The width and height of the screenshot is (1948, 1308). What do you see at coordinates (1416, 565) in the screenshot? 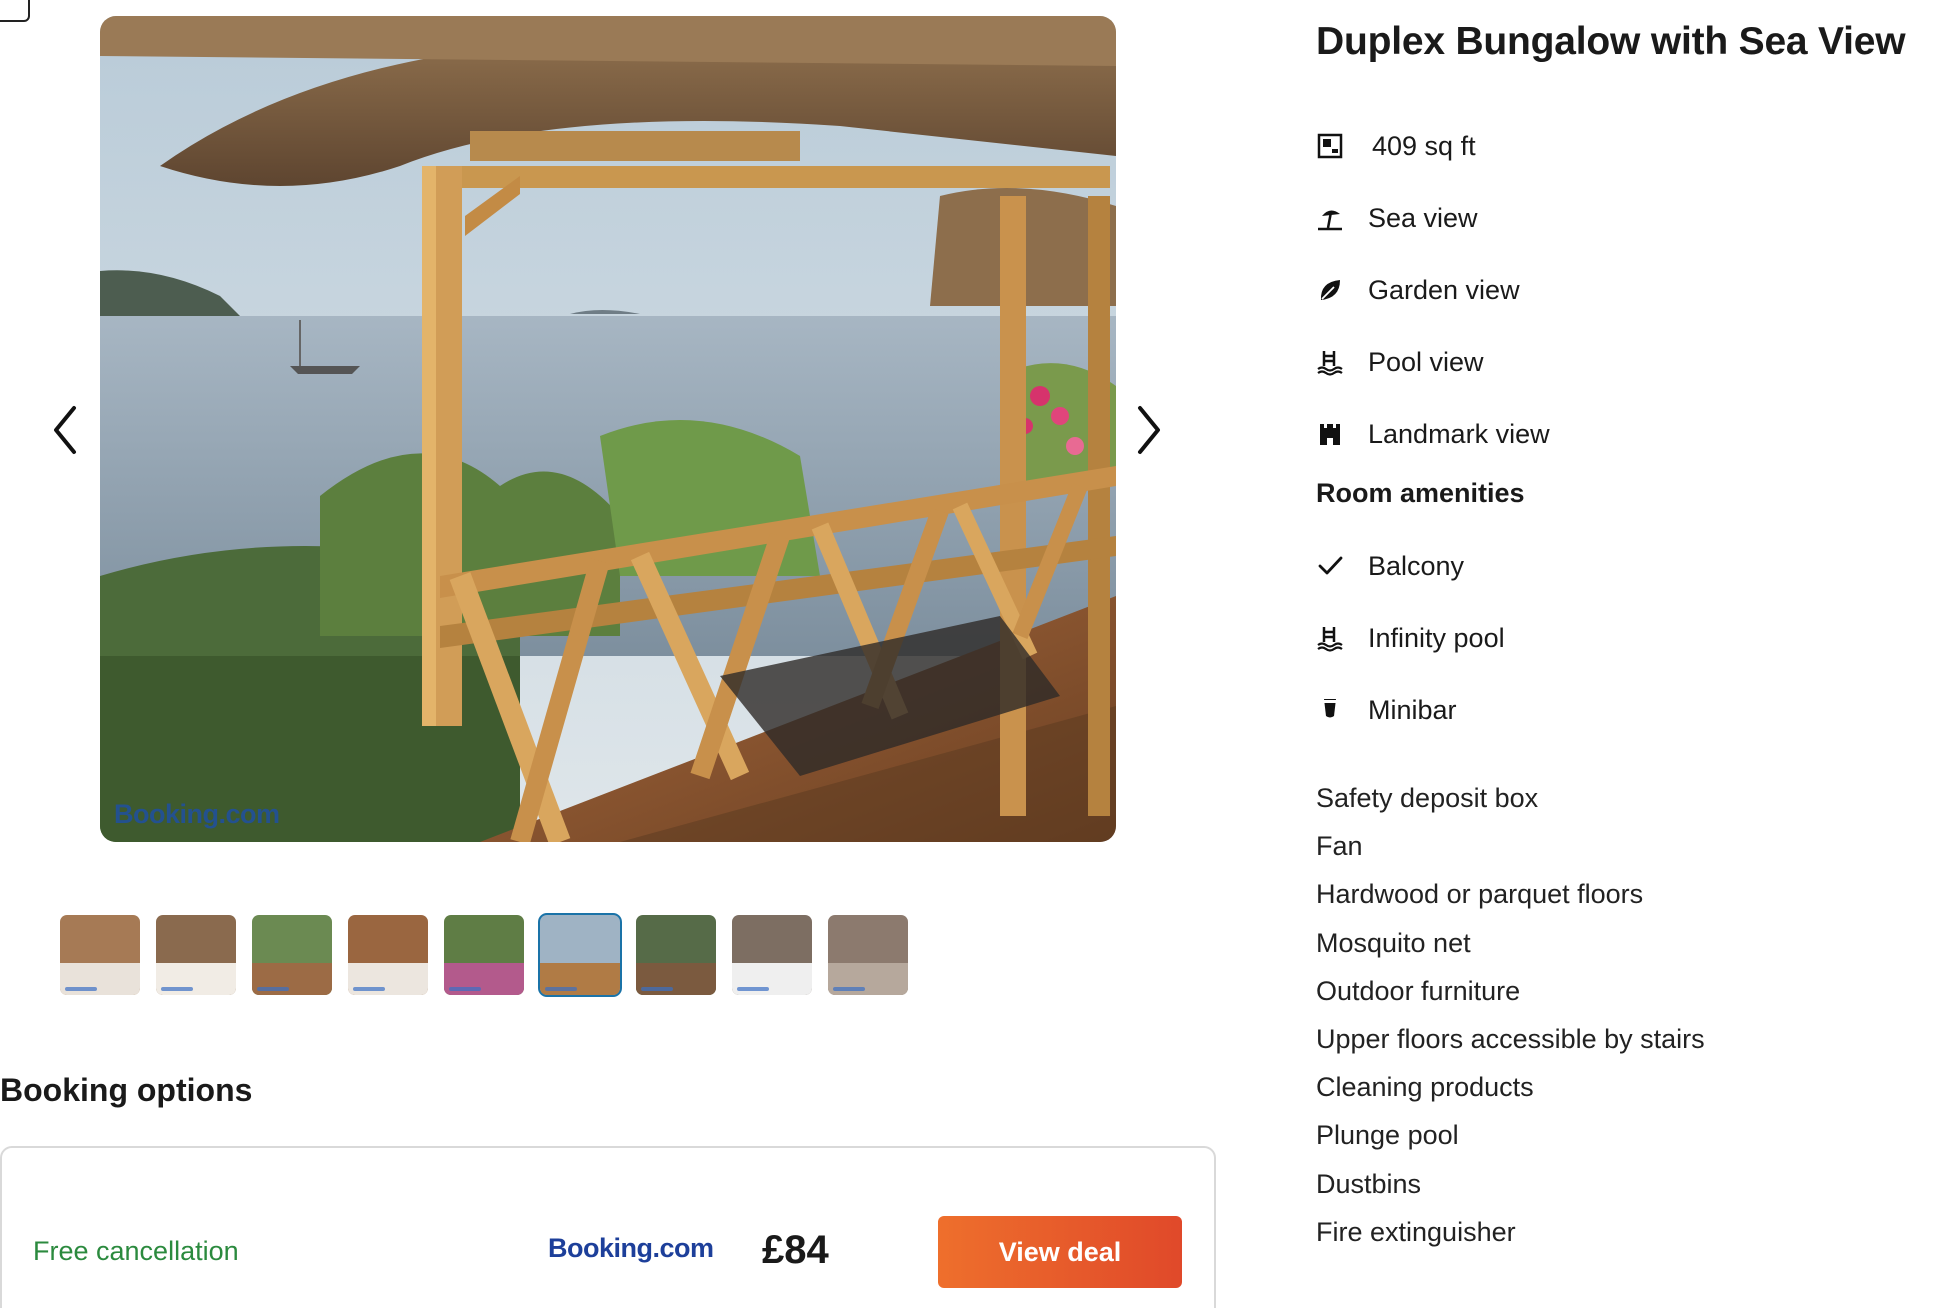
I see `amenity-label: Balcony` at bounding box center [1416, 565].